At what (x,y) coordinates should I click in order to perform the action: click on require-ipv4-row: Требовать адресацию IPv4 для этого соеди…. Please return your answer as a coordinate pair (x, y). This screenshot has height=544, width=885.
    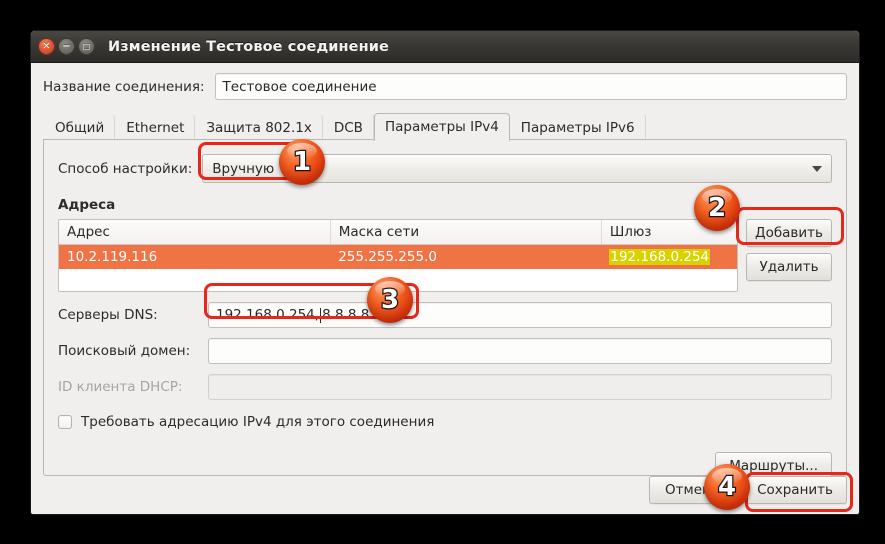
    Looking at the image, I should click on (445, 422).